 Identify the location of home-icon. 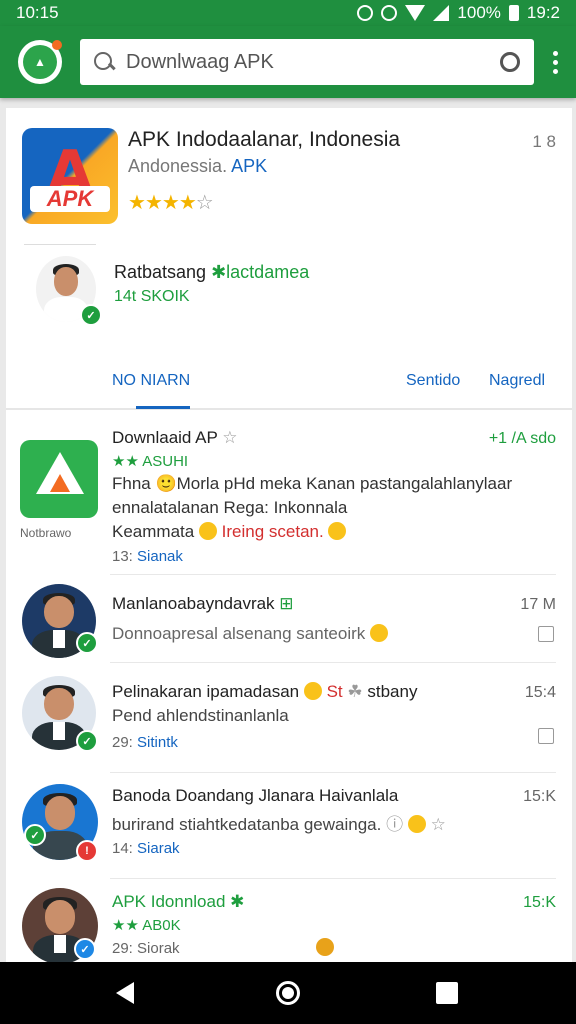
(288, 993).